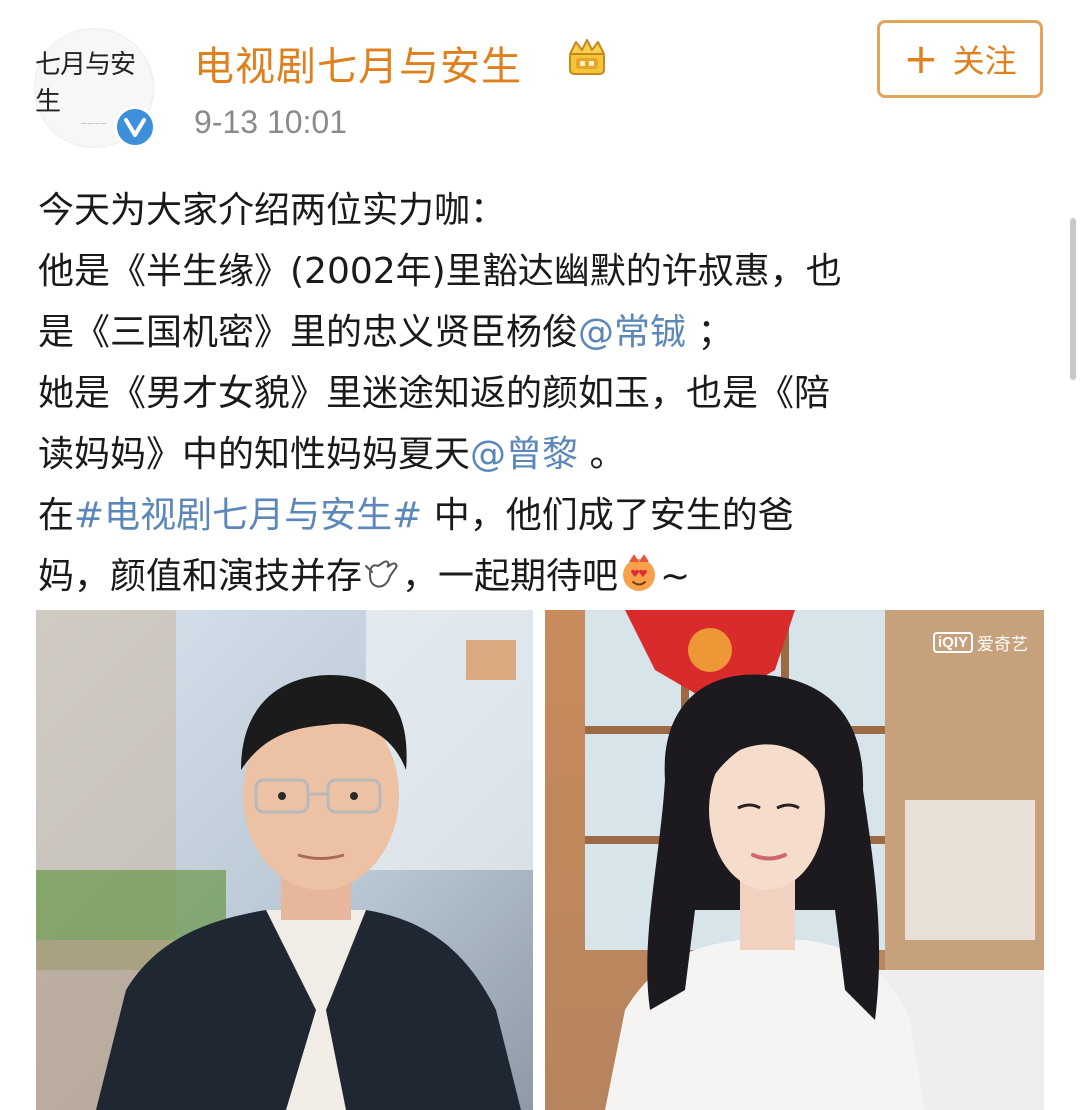 This screenshot has width=1080, height=1110. I want to click on hang-loose-hand-emoji-icon, so click(382, 582).